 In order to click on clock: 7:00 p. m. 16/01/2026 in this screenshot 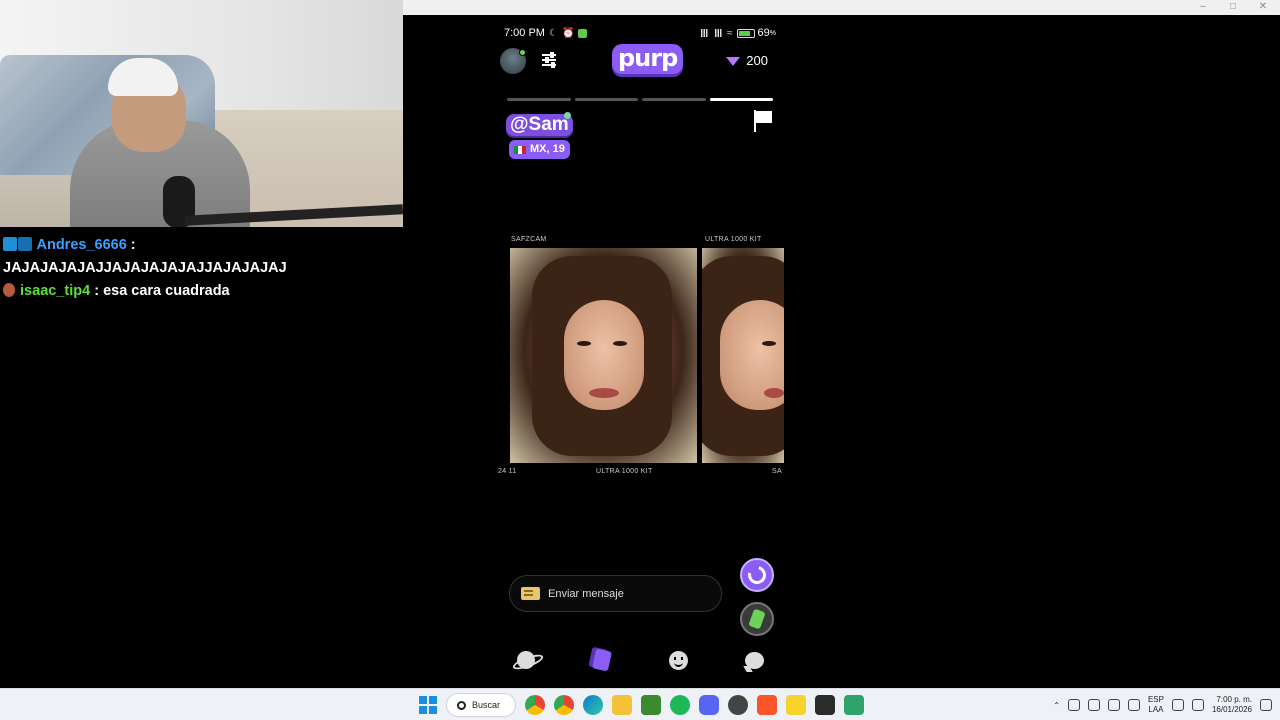, I will do `click(1232, 705)`.